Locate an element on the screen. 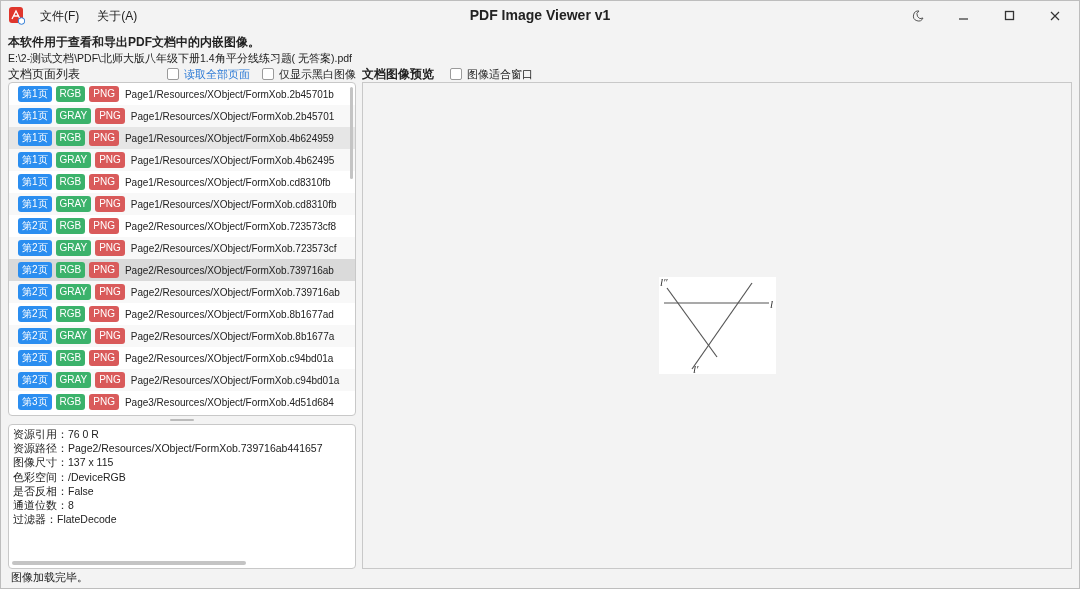 Image resolution: width=1080 pixels, height=589 pixels. image-list-item: 第1页 RGB PNG Page1/Resources/XObject/FormXob.4b624959 is located at coordinates (182, 138).